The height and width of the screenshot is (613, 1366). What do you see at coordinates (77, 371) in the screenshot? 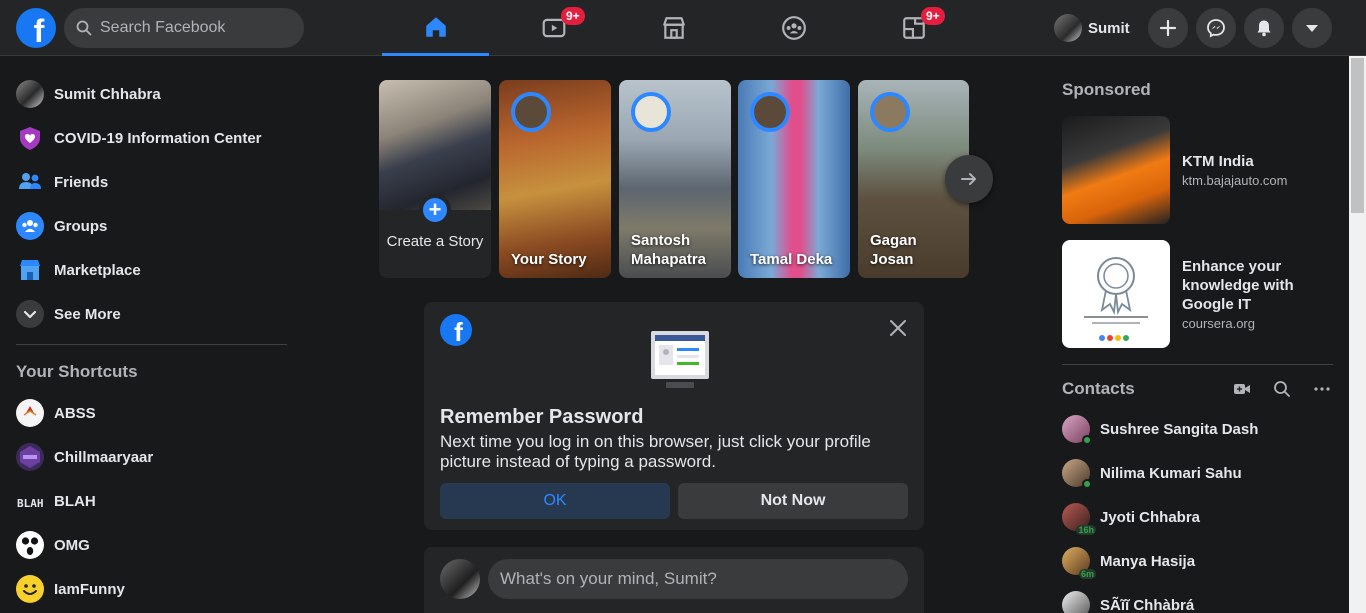
I see `shortcuts-title: Your Shortcuts` at bounding box center [77, 371].